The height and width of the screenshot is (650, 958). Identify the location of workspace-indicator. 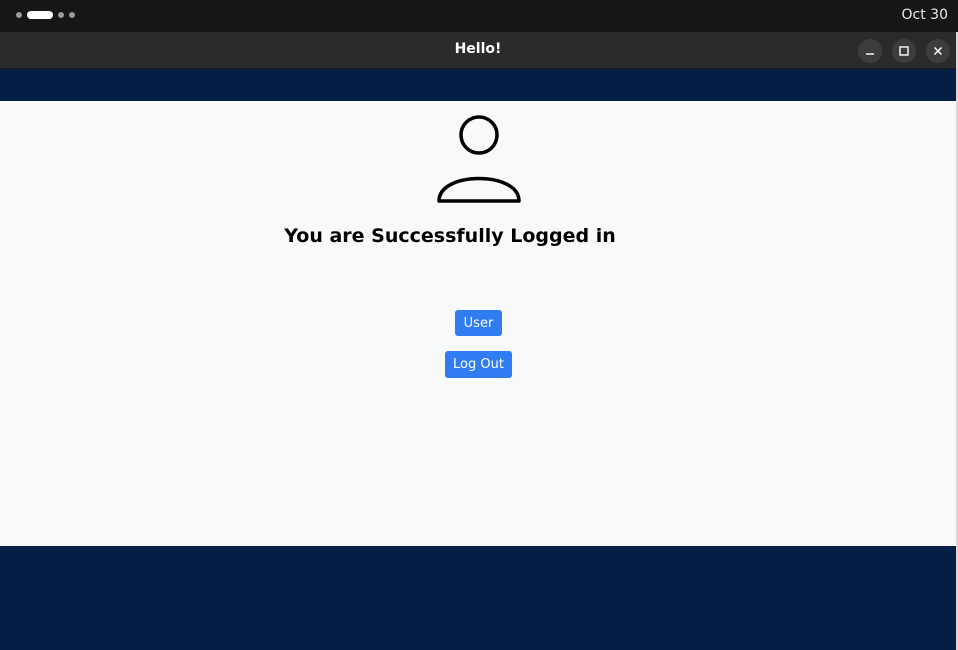
(45, 15).